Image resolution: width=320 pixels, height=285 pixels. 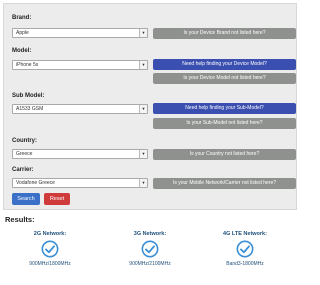 What do you see at coordinates (80, 65) in the screenshot?
I see `model-select: iPhone 5s ▼` at bounding box center [80, 65].